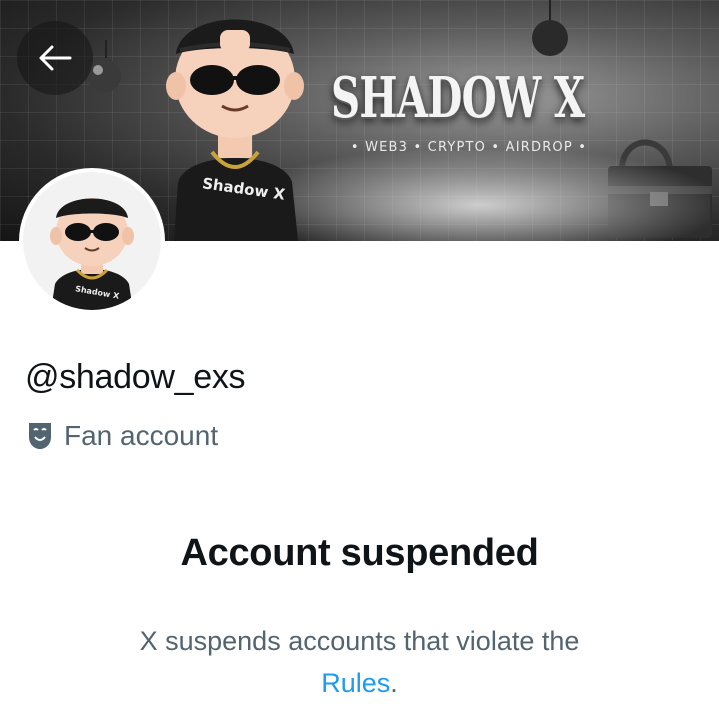  What do you see at coordinates (394, 683) in the screenshot?
I see `suspension-trailing-period: .` at bounding box center [394, 683].